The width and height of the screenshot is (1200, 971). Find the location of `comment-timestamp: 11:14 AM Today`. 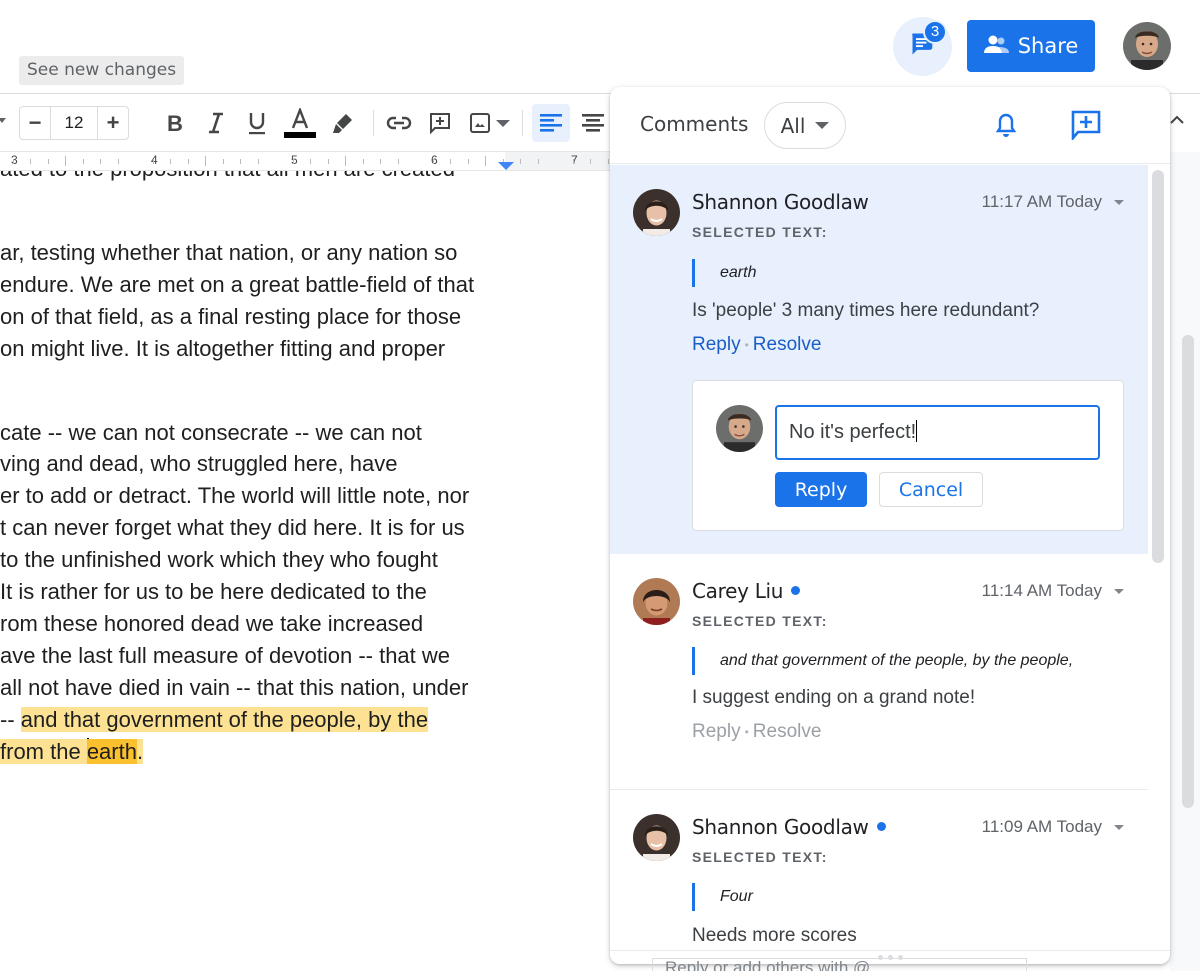

comment-timestamp: 11:14 AM Today is located at coordinates (1053, 591).